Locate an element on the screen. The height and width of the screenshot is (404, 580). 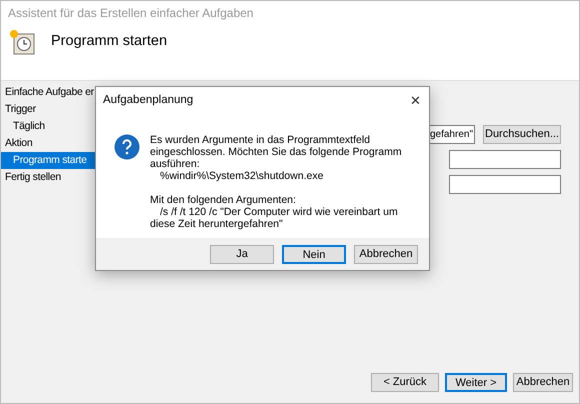
nav-item: Einfache Aufgabe er is located at coordinates (49, 92).